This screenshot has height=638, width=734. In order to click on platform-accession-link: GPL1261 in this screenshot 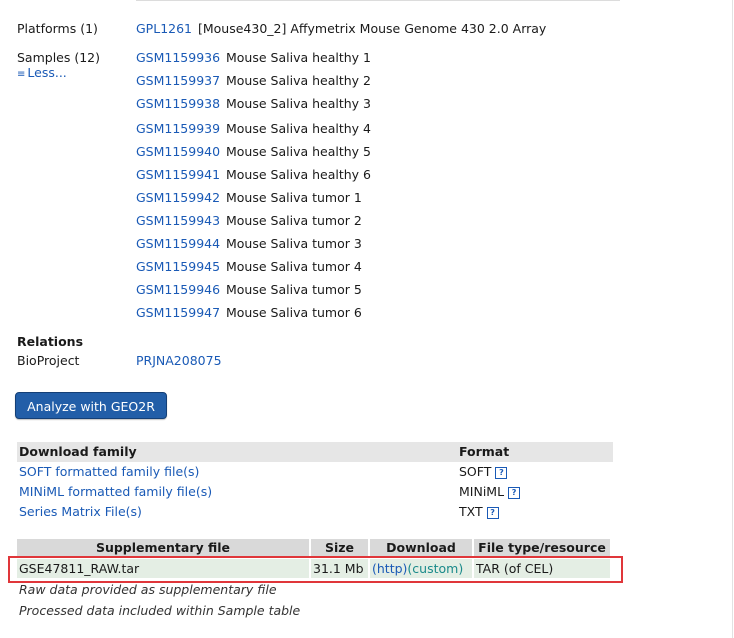, I will do `click(164, 29)`.